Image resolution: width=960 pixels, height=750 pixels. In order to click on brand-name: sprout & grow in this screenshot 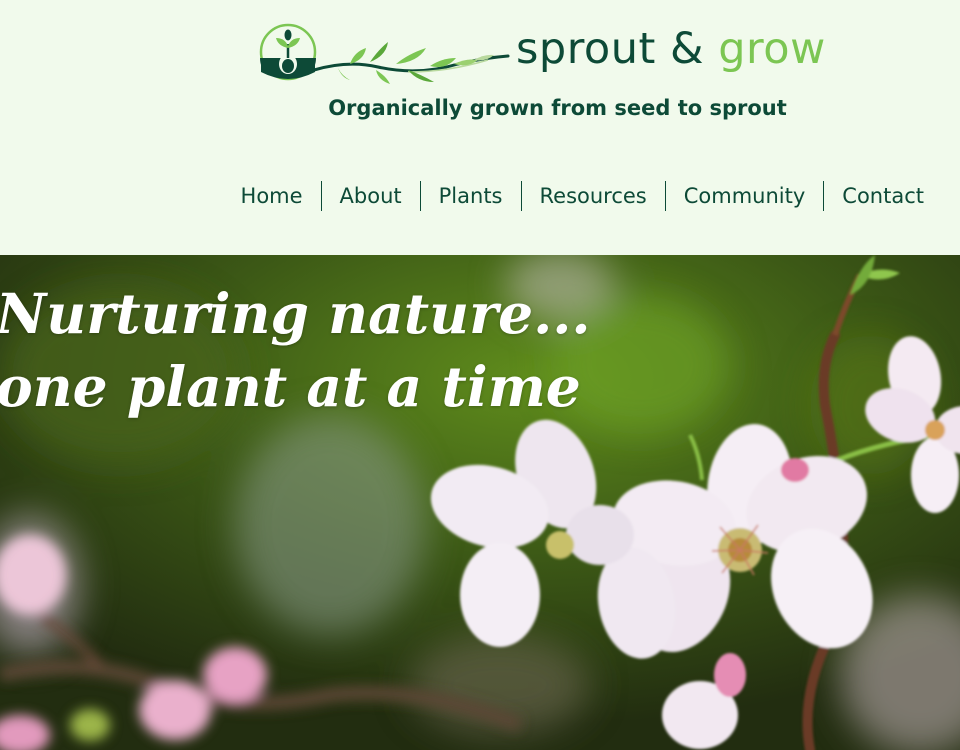, I will do `click(671, 49)`.